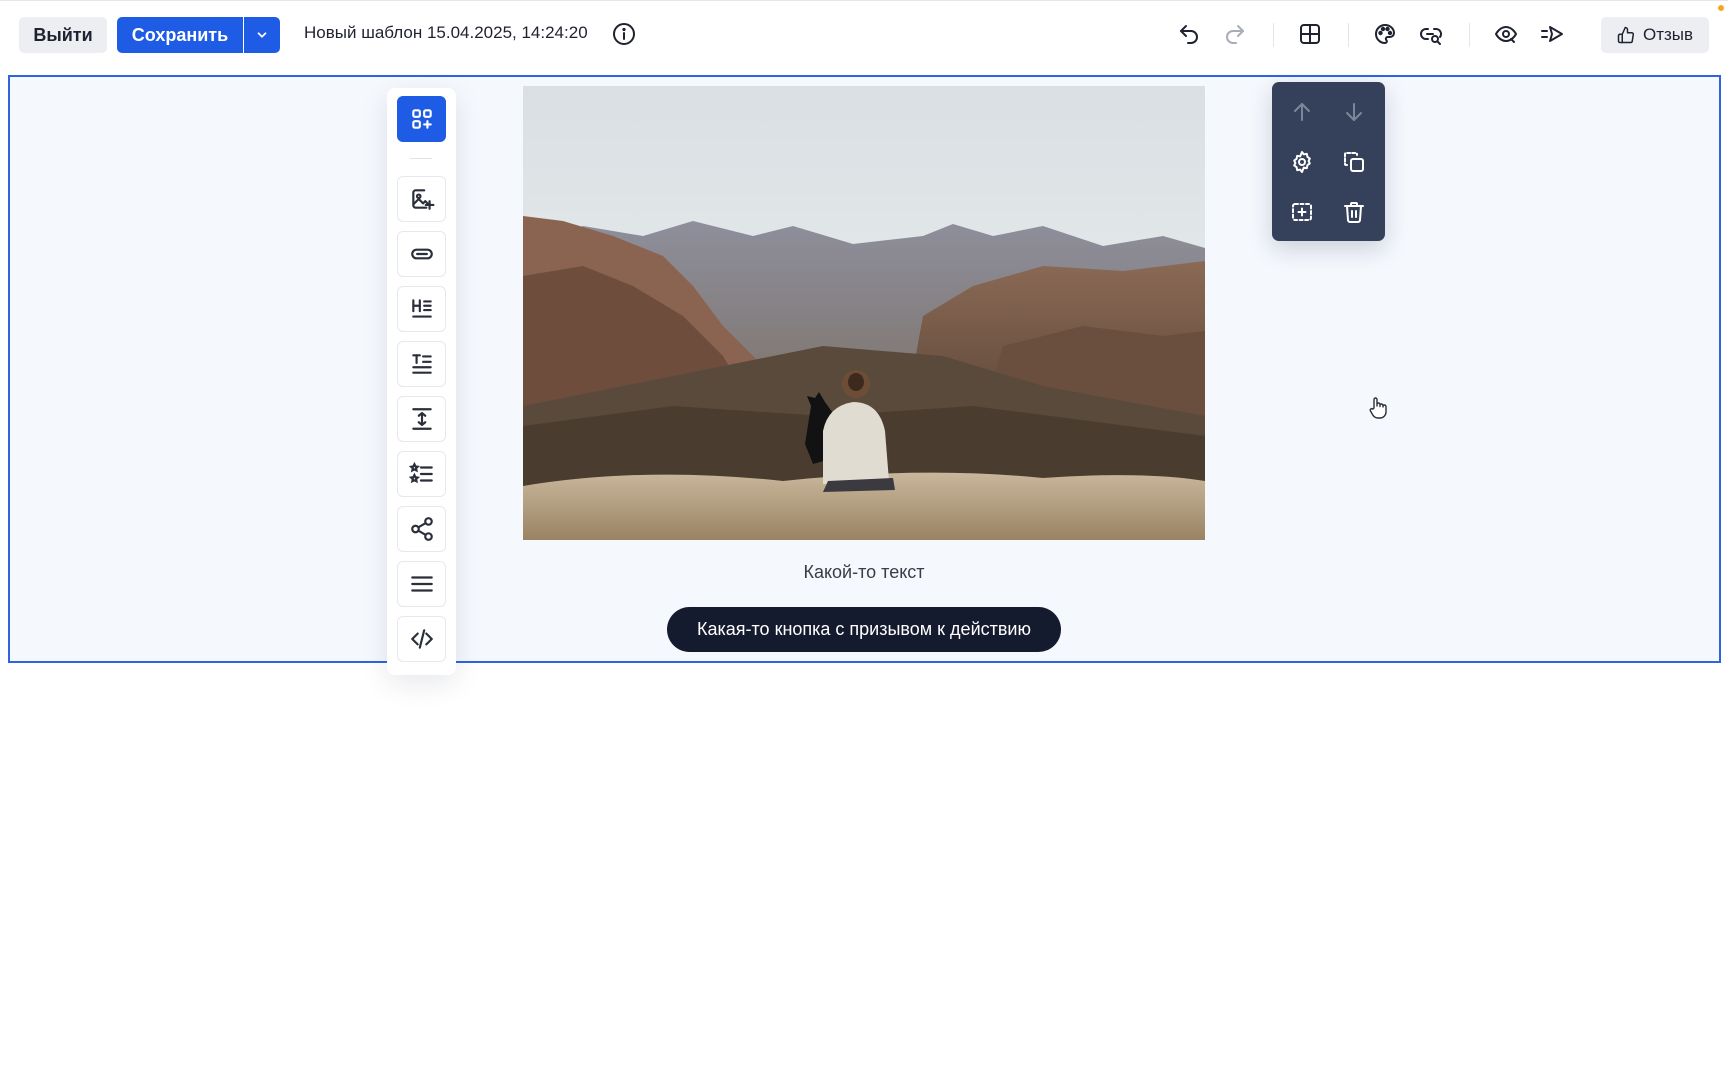 The width and height of the screenshot is (1728, 1080). I want to click on thumbs-up-icon, so click(1625, 35).